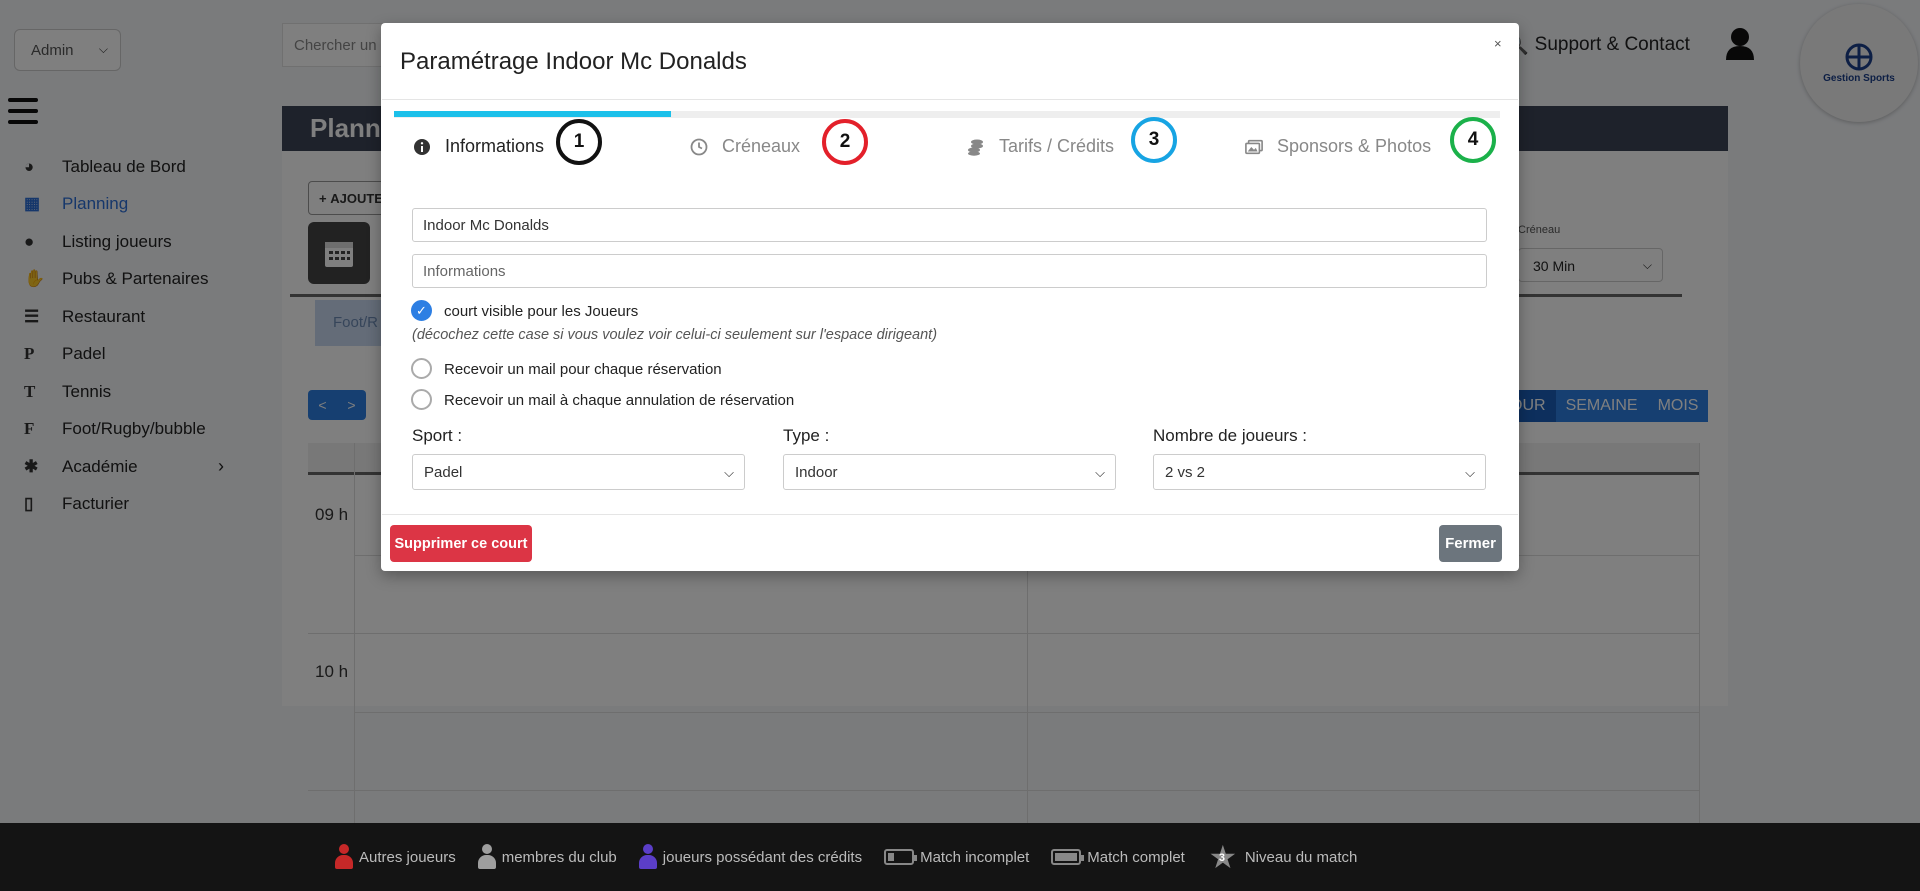  What do you see at coordinates (1319, 472) in the screenshot?
I see `players-select: 2 vs 2 ⌵` at bounding box center [1319, 472].